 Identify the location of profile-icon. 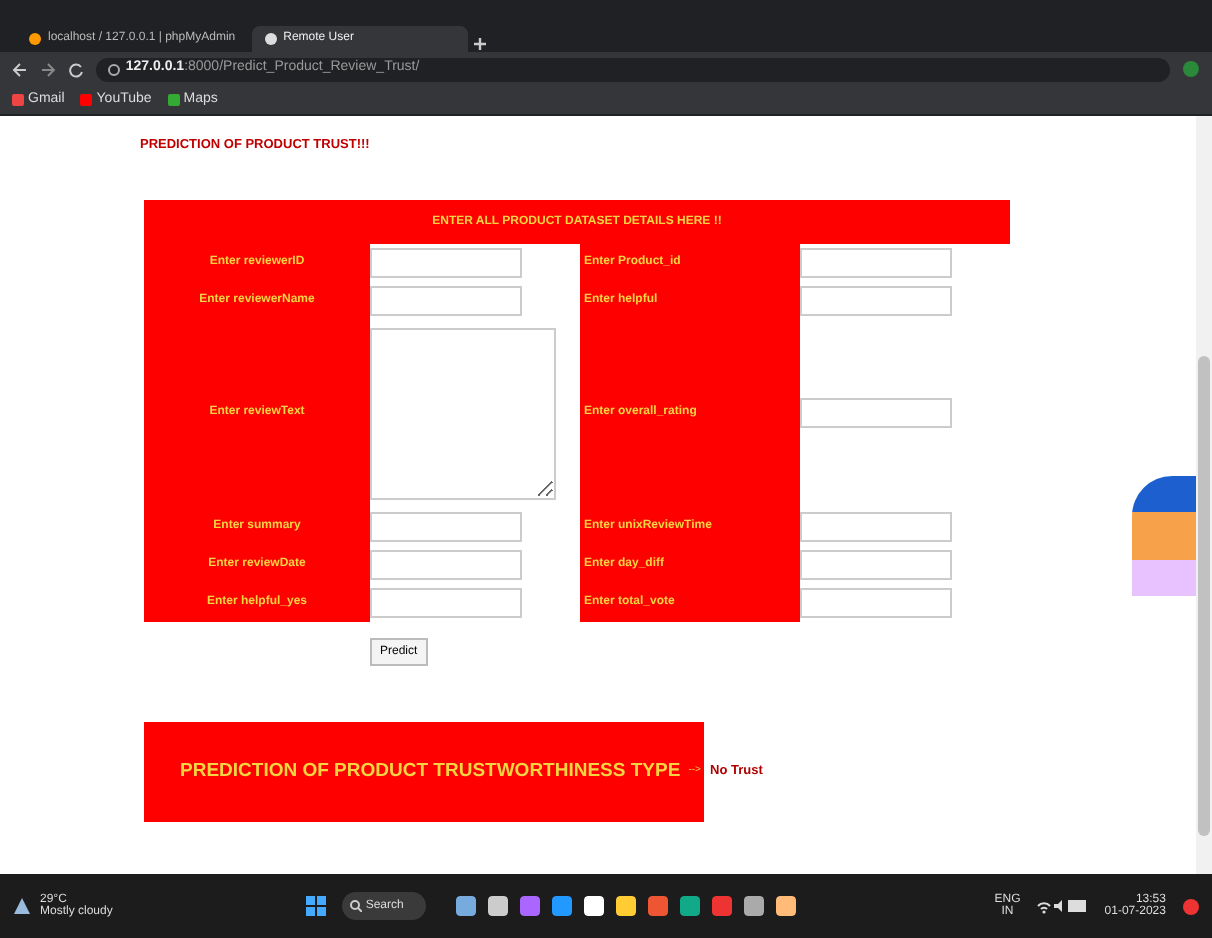
(1191, 69).